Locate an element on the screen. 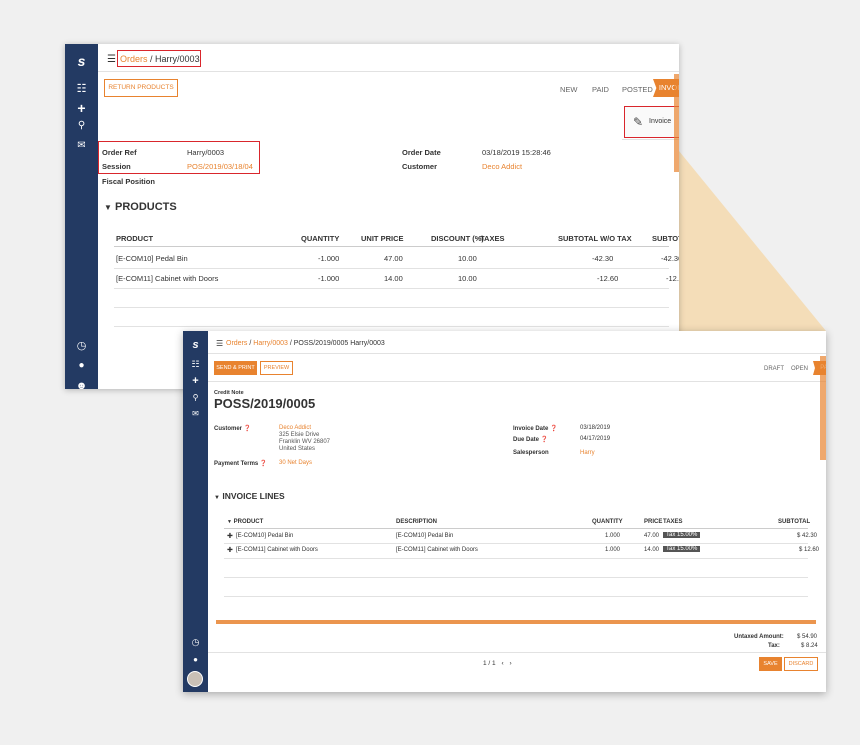 This screenshot has height=745, width=860. row-subtotal: $ 42.30 is located at coordinates (807, 536).